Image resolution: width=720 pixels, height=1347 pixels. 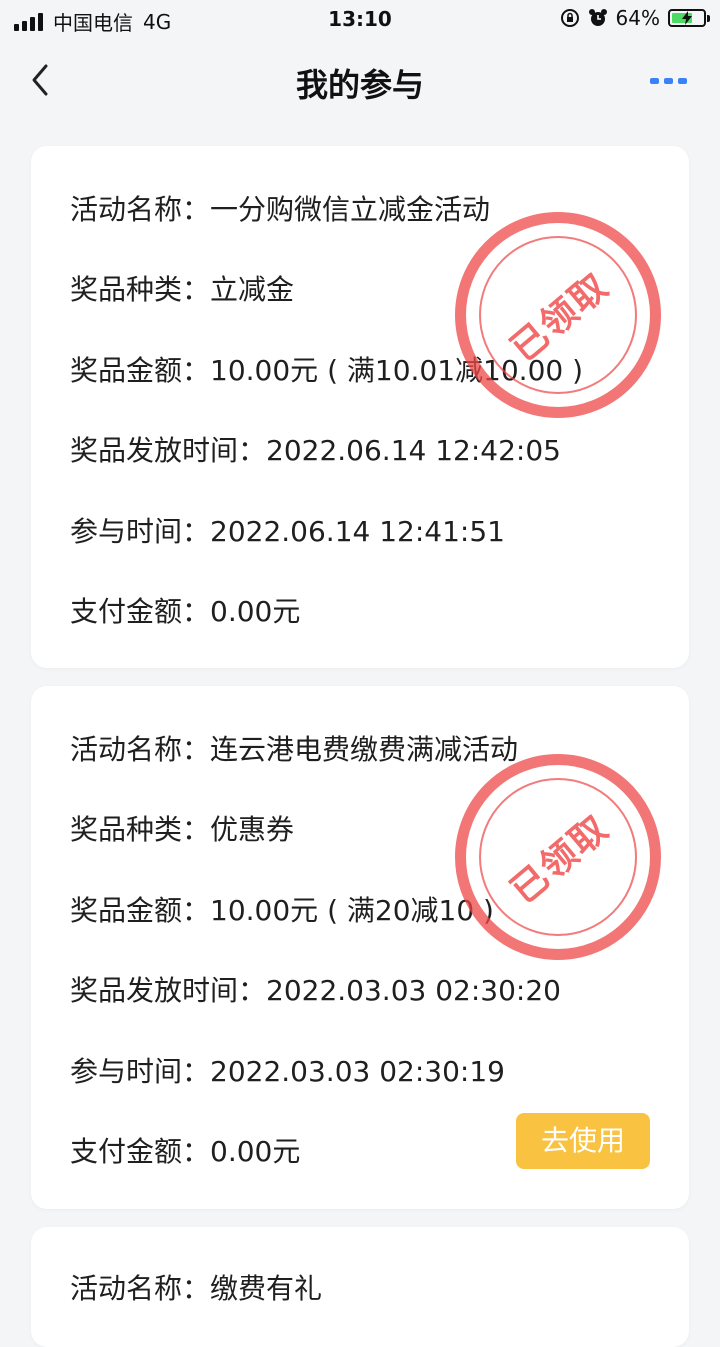 I want to click on orientation-lock-icon, so click(x=569, y=18).